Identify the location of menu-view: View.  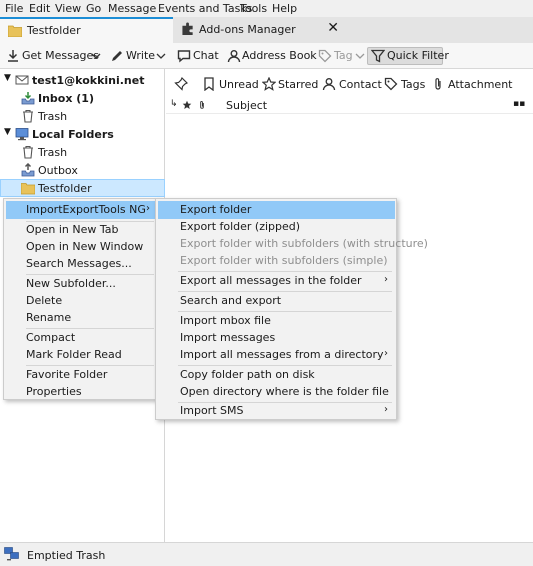
(68, 8).